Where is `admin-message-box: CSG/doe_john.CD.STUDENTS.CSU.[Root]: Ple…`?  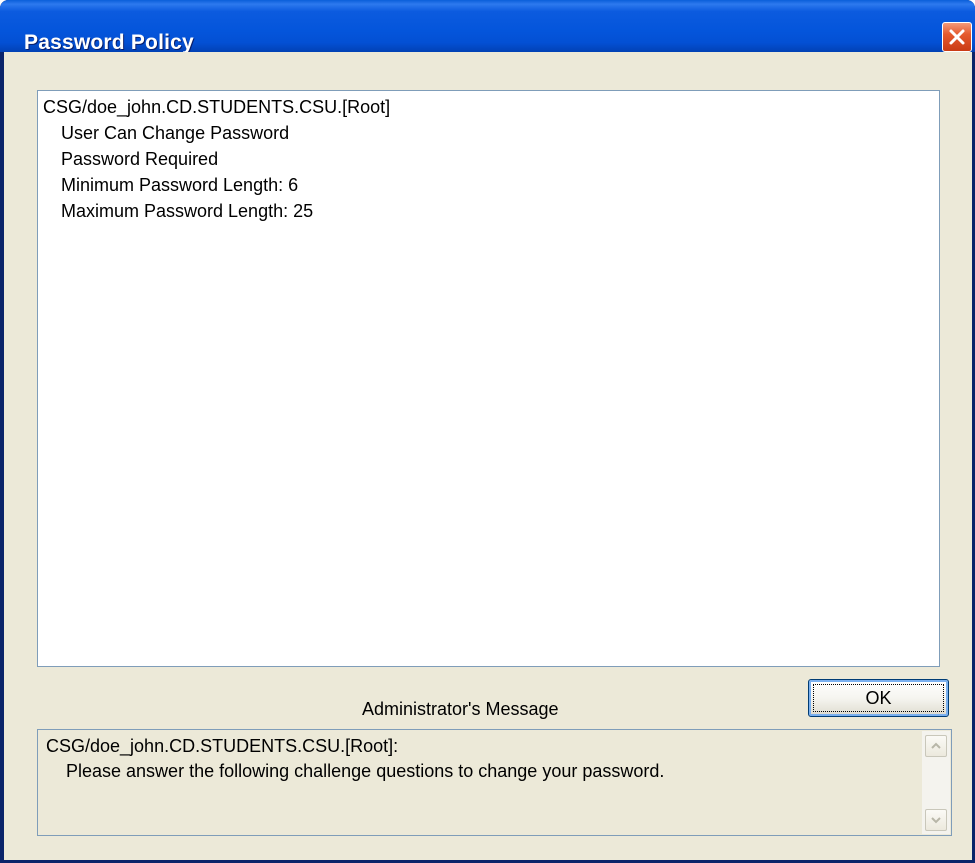
admin-message-box: CSG/doe_john.CD.STUDENTS.CSU.[Root]: Ple… is located at coordinates (494, 782).